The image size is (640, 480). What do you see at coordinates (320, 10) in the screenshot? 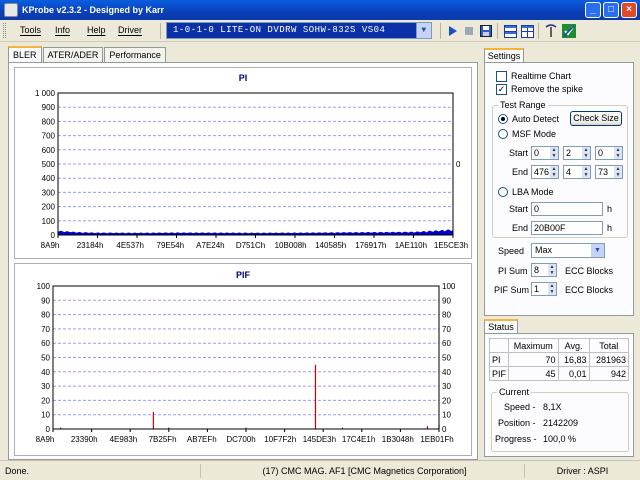
I see `title-bar: KProbe v2.3.2 - Designed by Karr _ □ ×` at bounding box center [320, 10].